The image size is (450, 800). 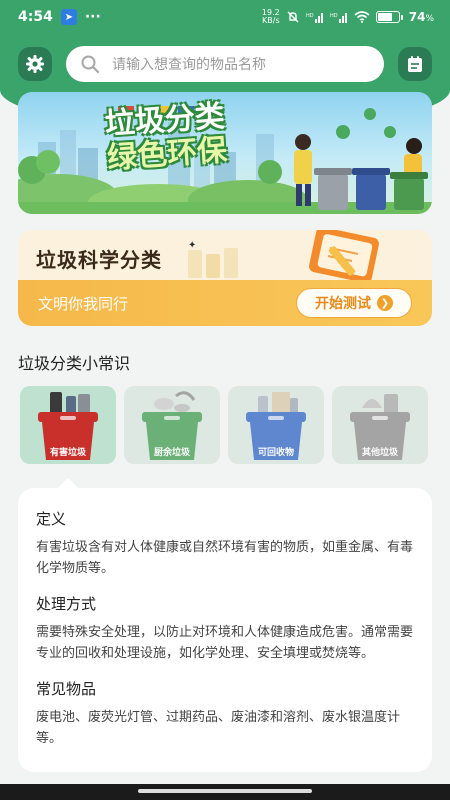 I want to click on signal-icon-1: HD, so click(x=314, y=18).